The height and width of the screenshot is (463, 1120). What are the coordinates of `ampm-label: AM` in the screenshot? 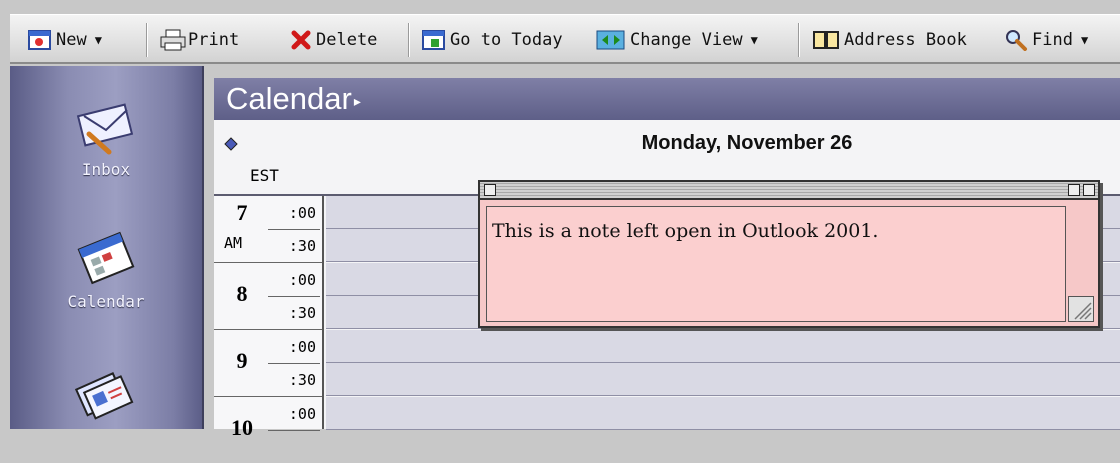 It's located at (233, 243).